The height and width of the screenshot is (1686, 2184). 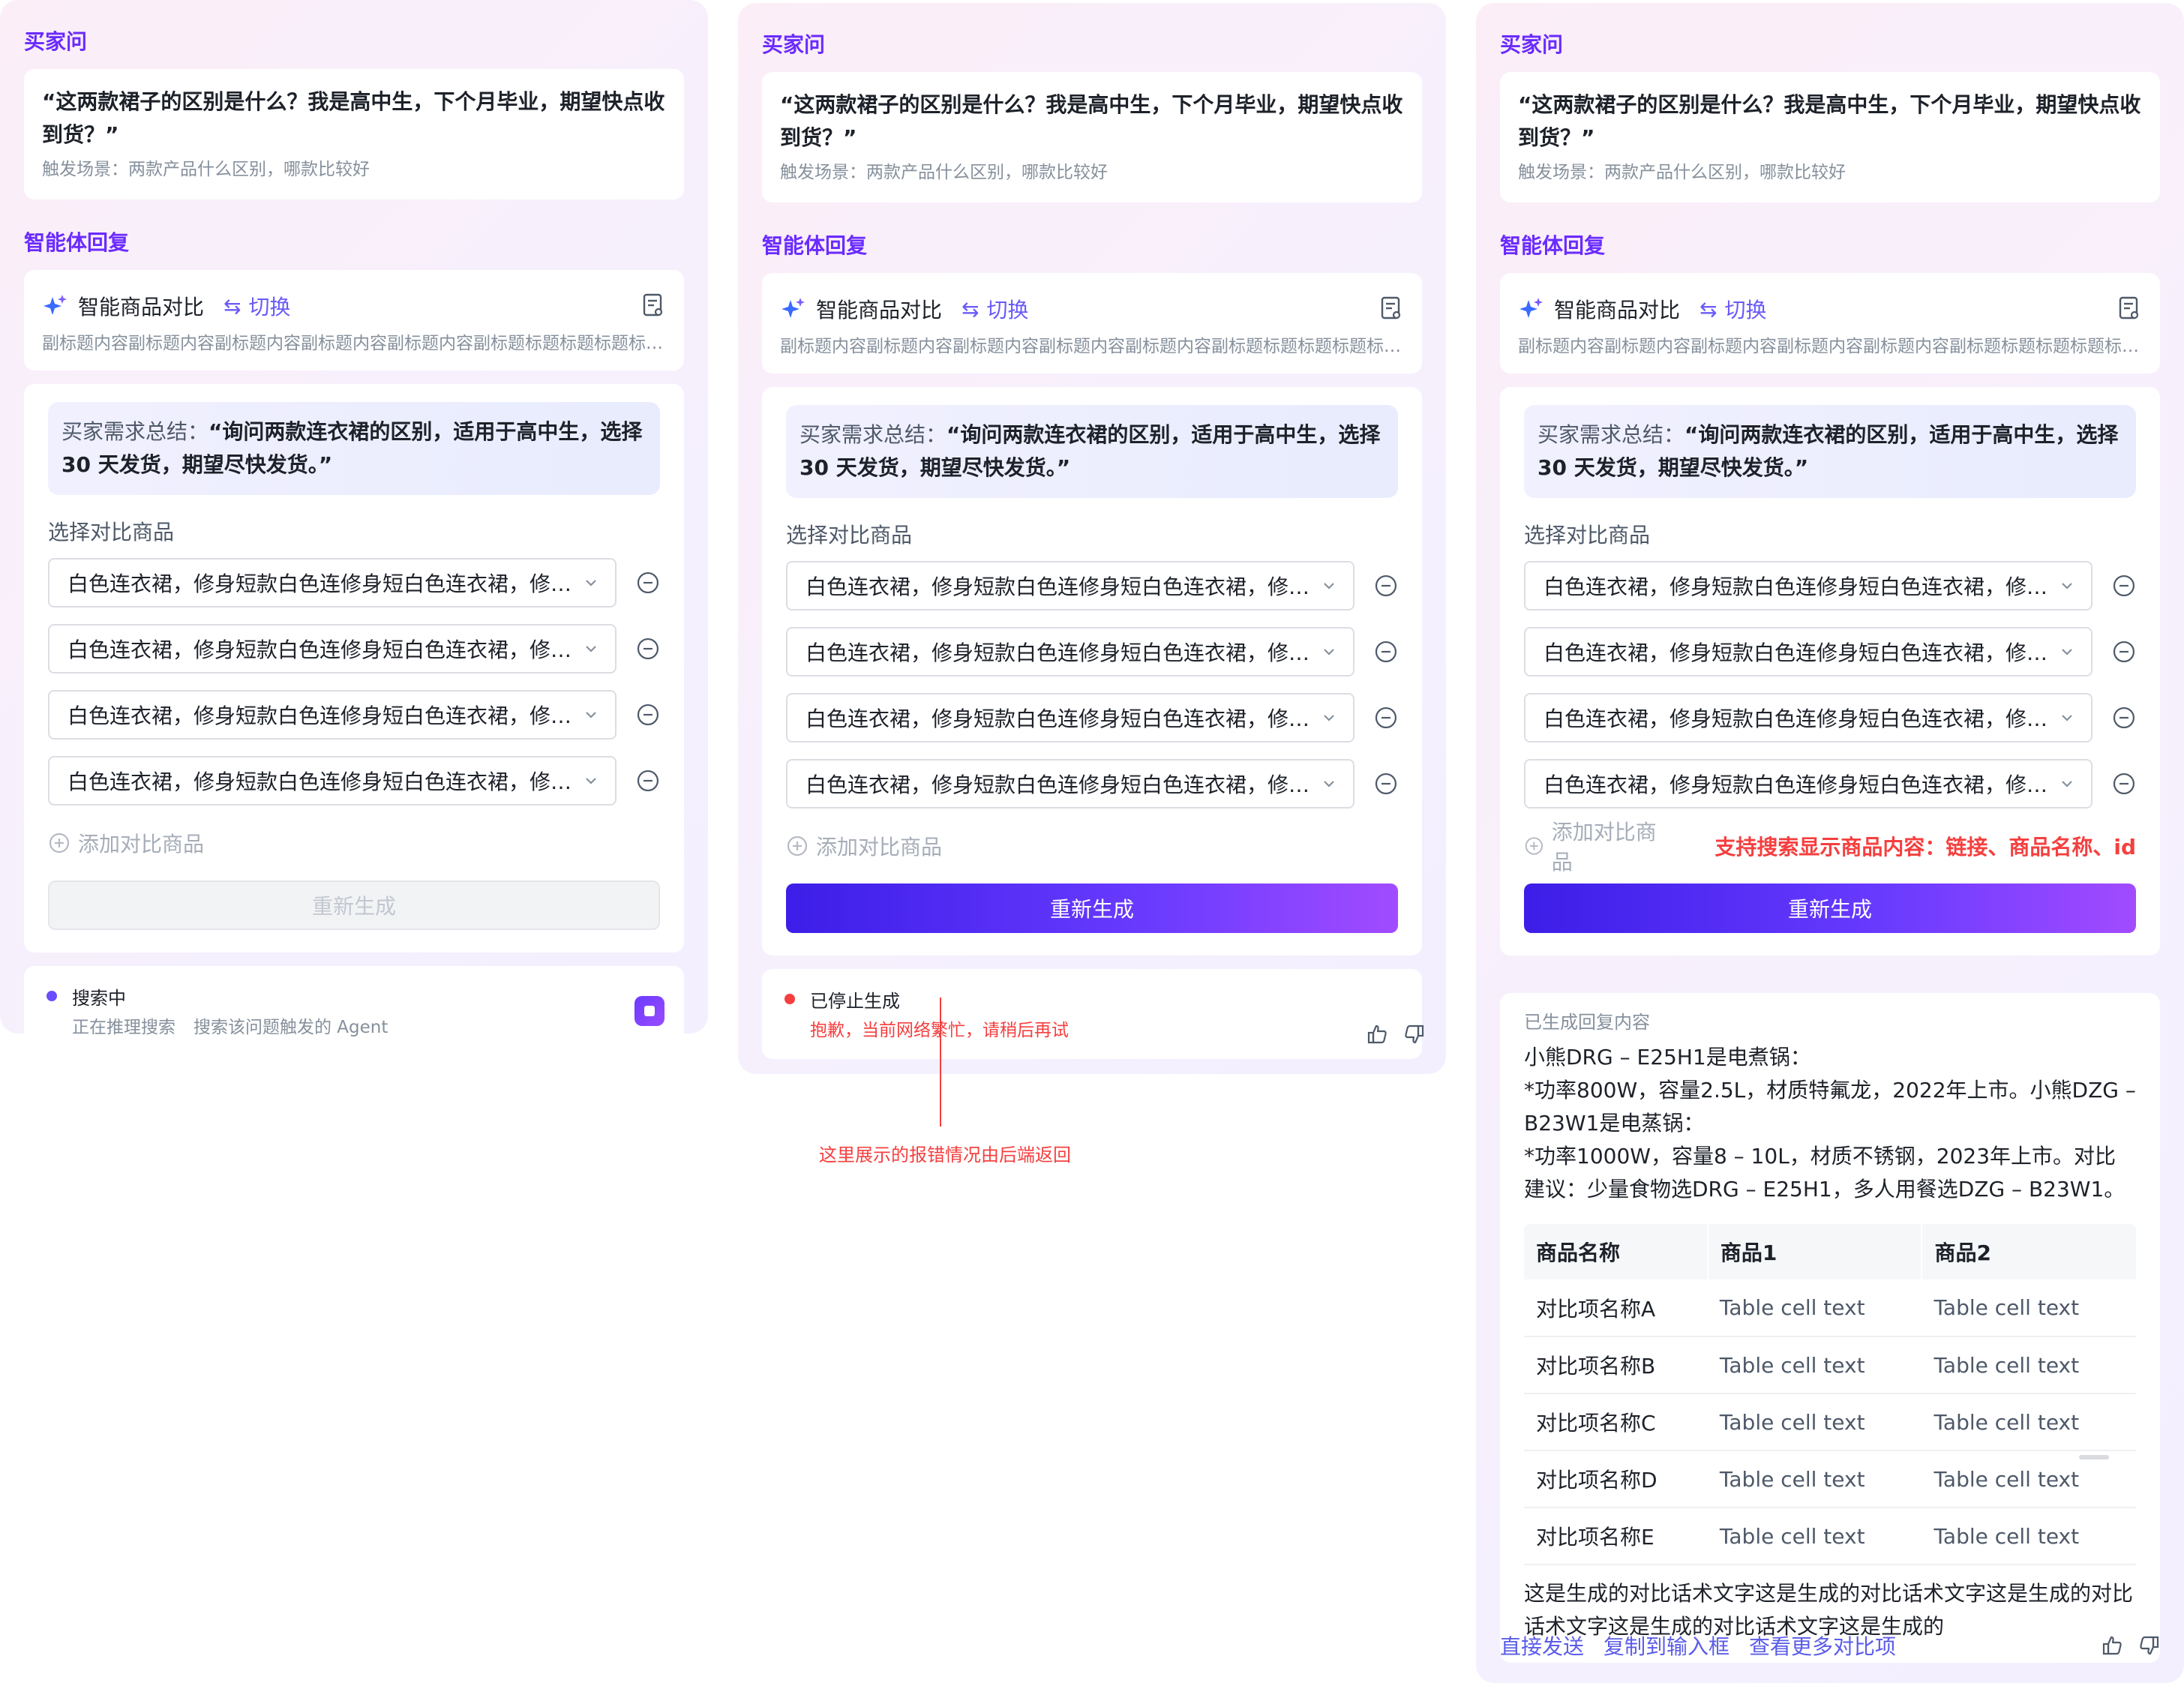 What do you see at coordinates (1616, 1365) in the screenshot?
I see `table-cell: 对比项名称B` at bounding box center [1616, 1365].